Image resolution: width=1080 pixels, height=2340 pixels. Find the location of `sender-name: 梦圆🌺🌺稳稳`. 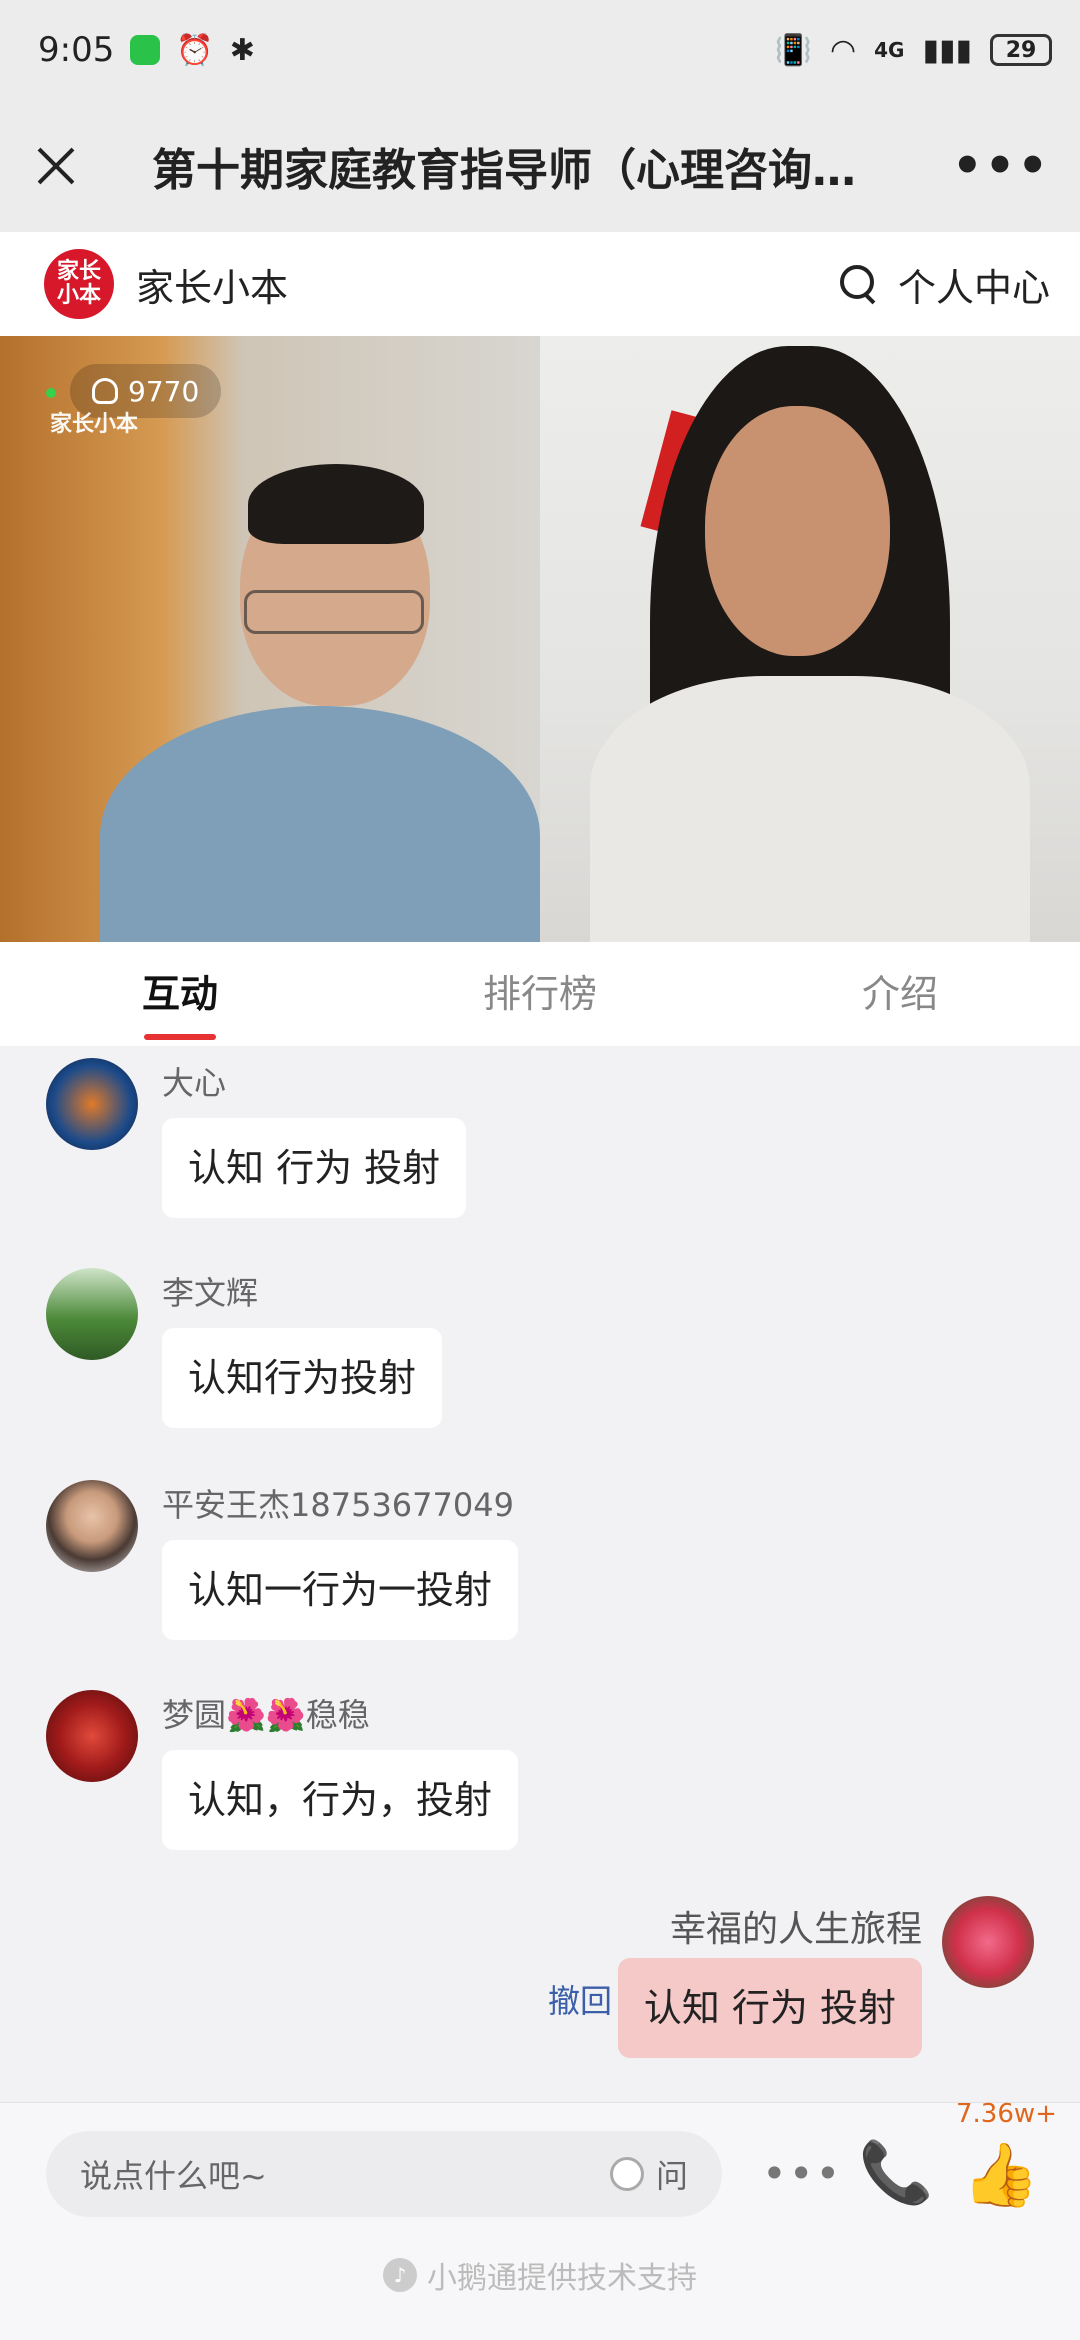

sender-name: 梦圆🌺🌺稳稳 is located at coordinates (266, 1715).